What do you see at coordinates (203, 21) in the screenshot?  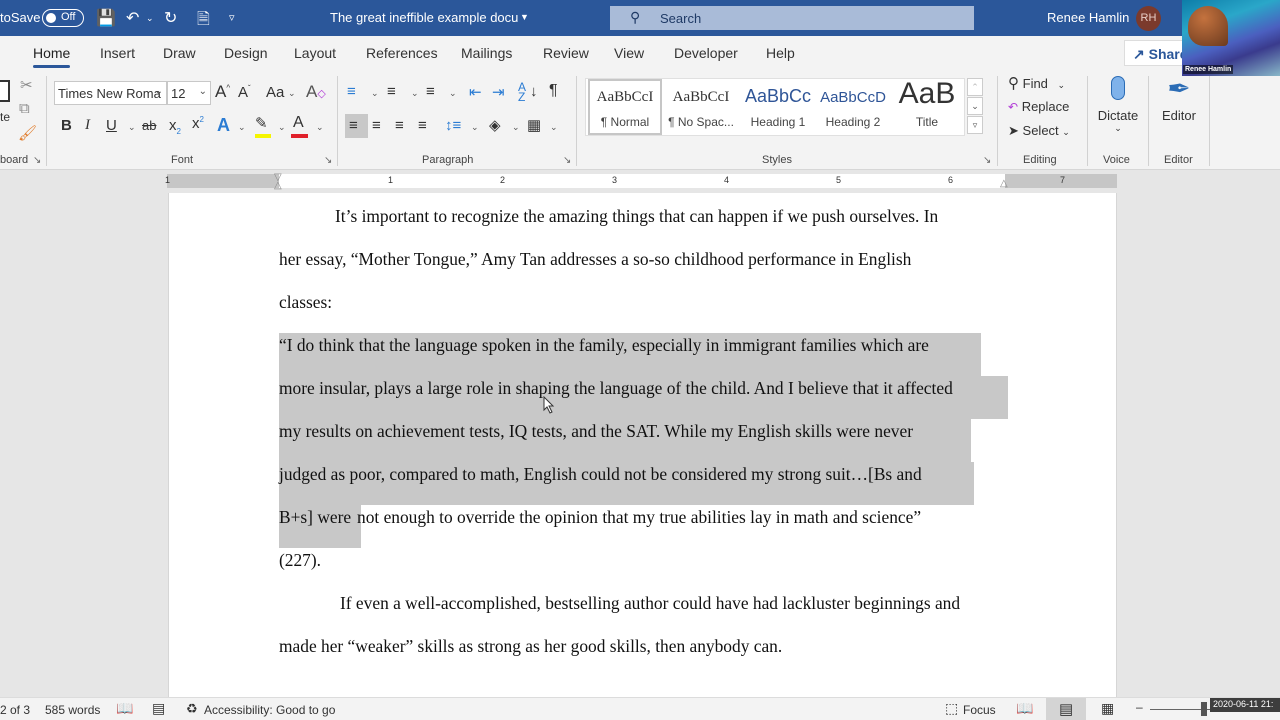 I see `new-document-icon: 🗎` at bounding box center [203, 21].